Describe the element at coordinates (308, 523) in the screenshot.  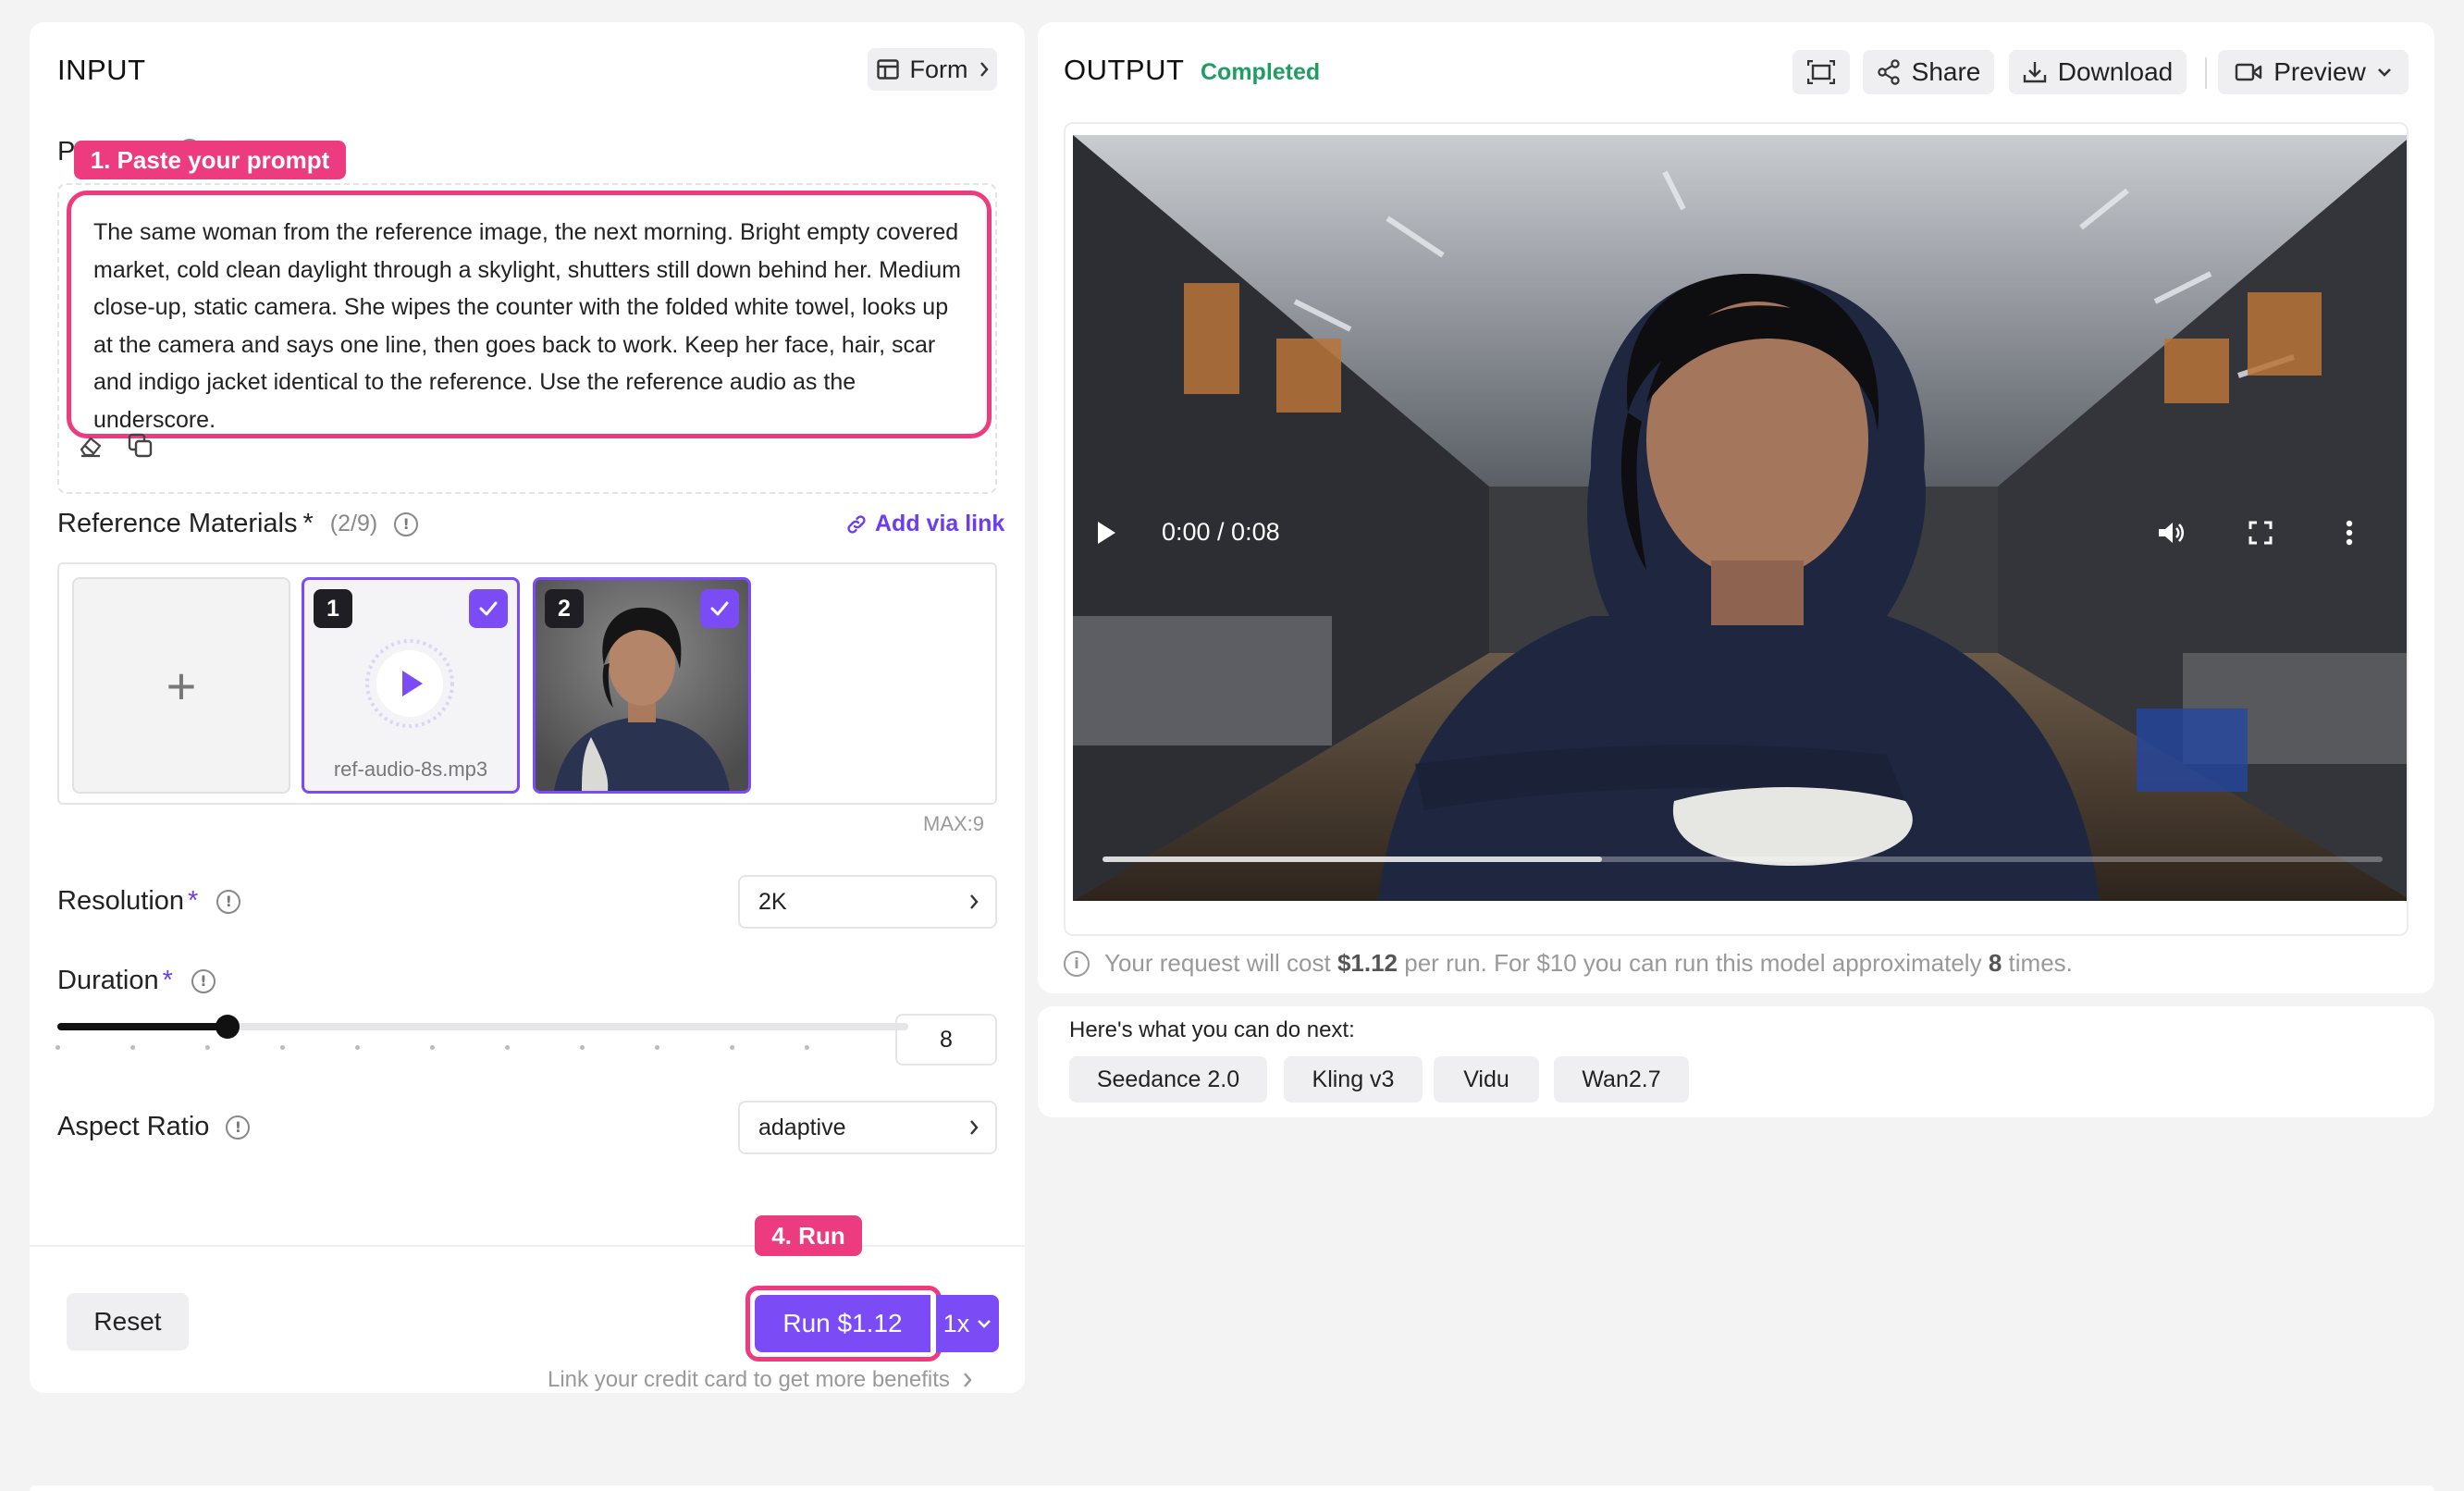
I see `reference-required-mark: *` at that location.